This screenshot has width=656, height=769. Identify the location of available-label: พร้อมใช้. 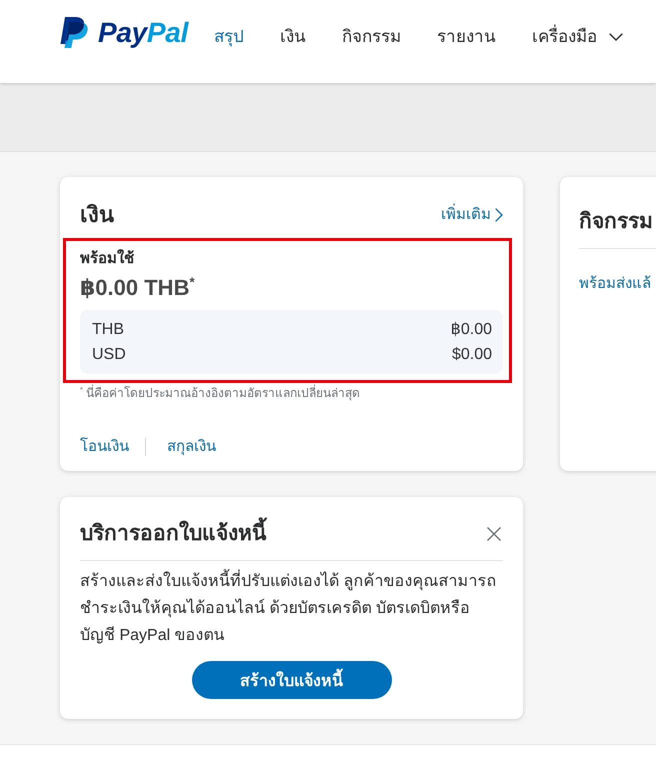
(107, 258).